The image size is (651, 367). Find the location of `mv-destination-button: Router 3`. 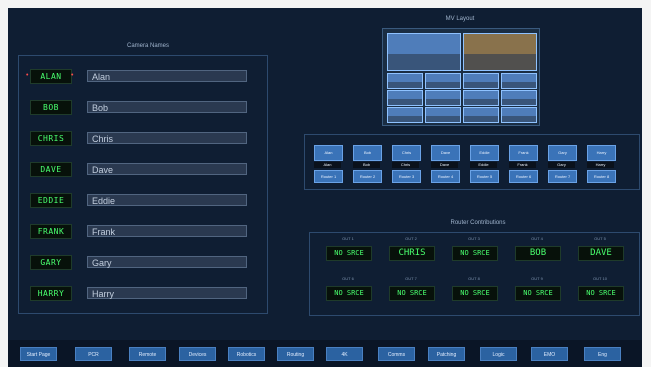

mv-destination-button: Router 3 is located at coordinates (406, 176).